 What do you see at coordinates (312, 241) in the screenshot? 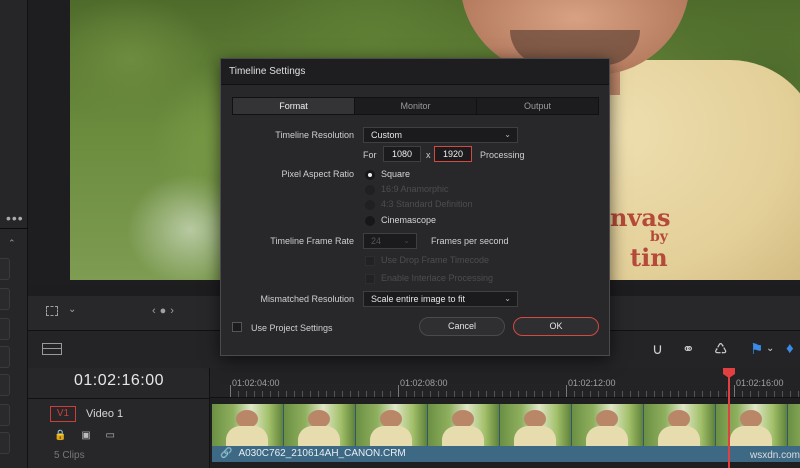
I see `frame-rate-label: Timeline Frame Rate` at bounding box center [312, 241].